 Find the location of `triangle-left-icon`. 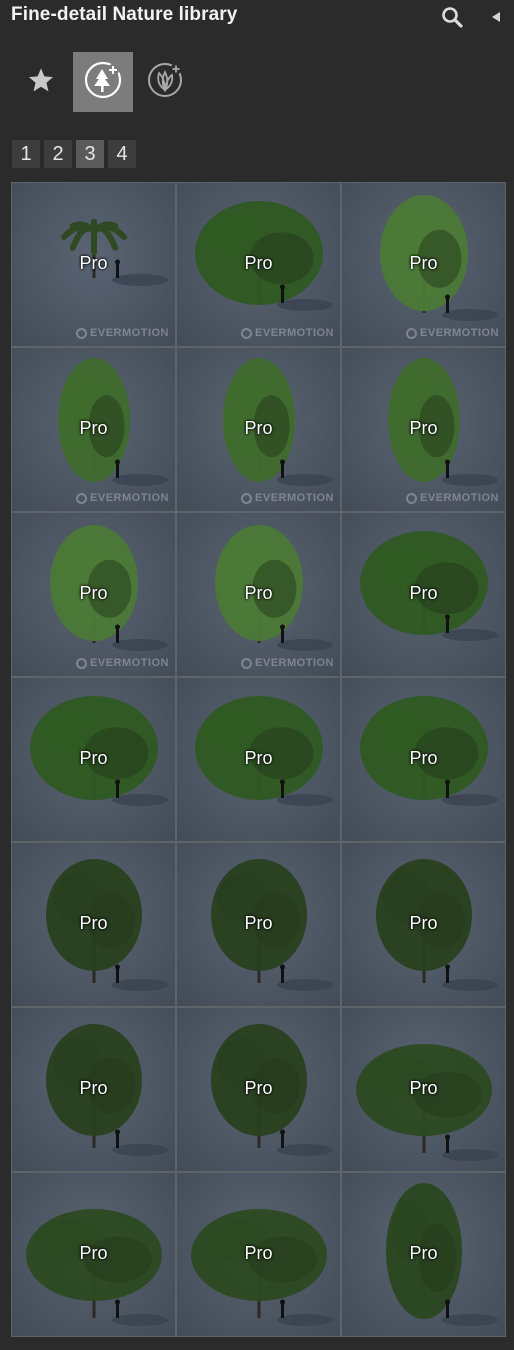

triangle-left-icon is located at coordinates (496, 17).